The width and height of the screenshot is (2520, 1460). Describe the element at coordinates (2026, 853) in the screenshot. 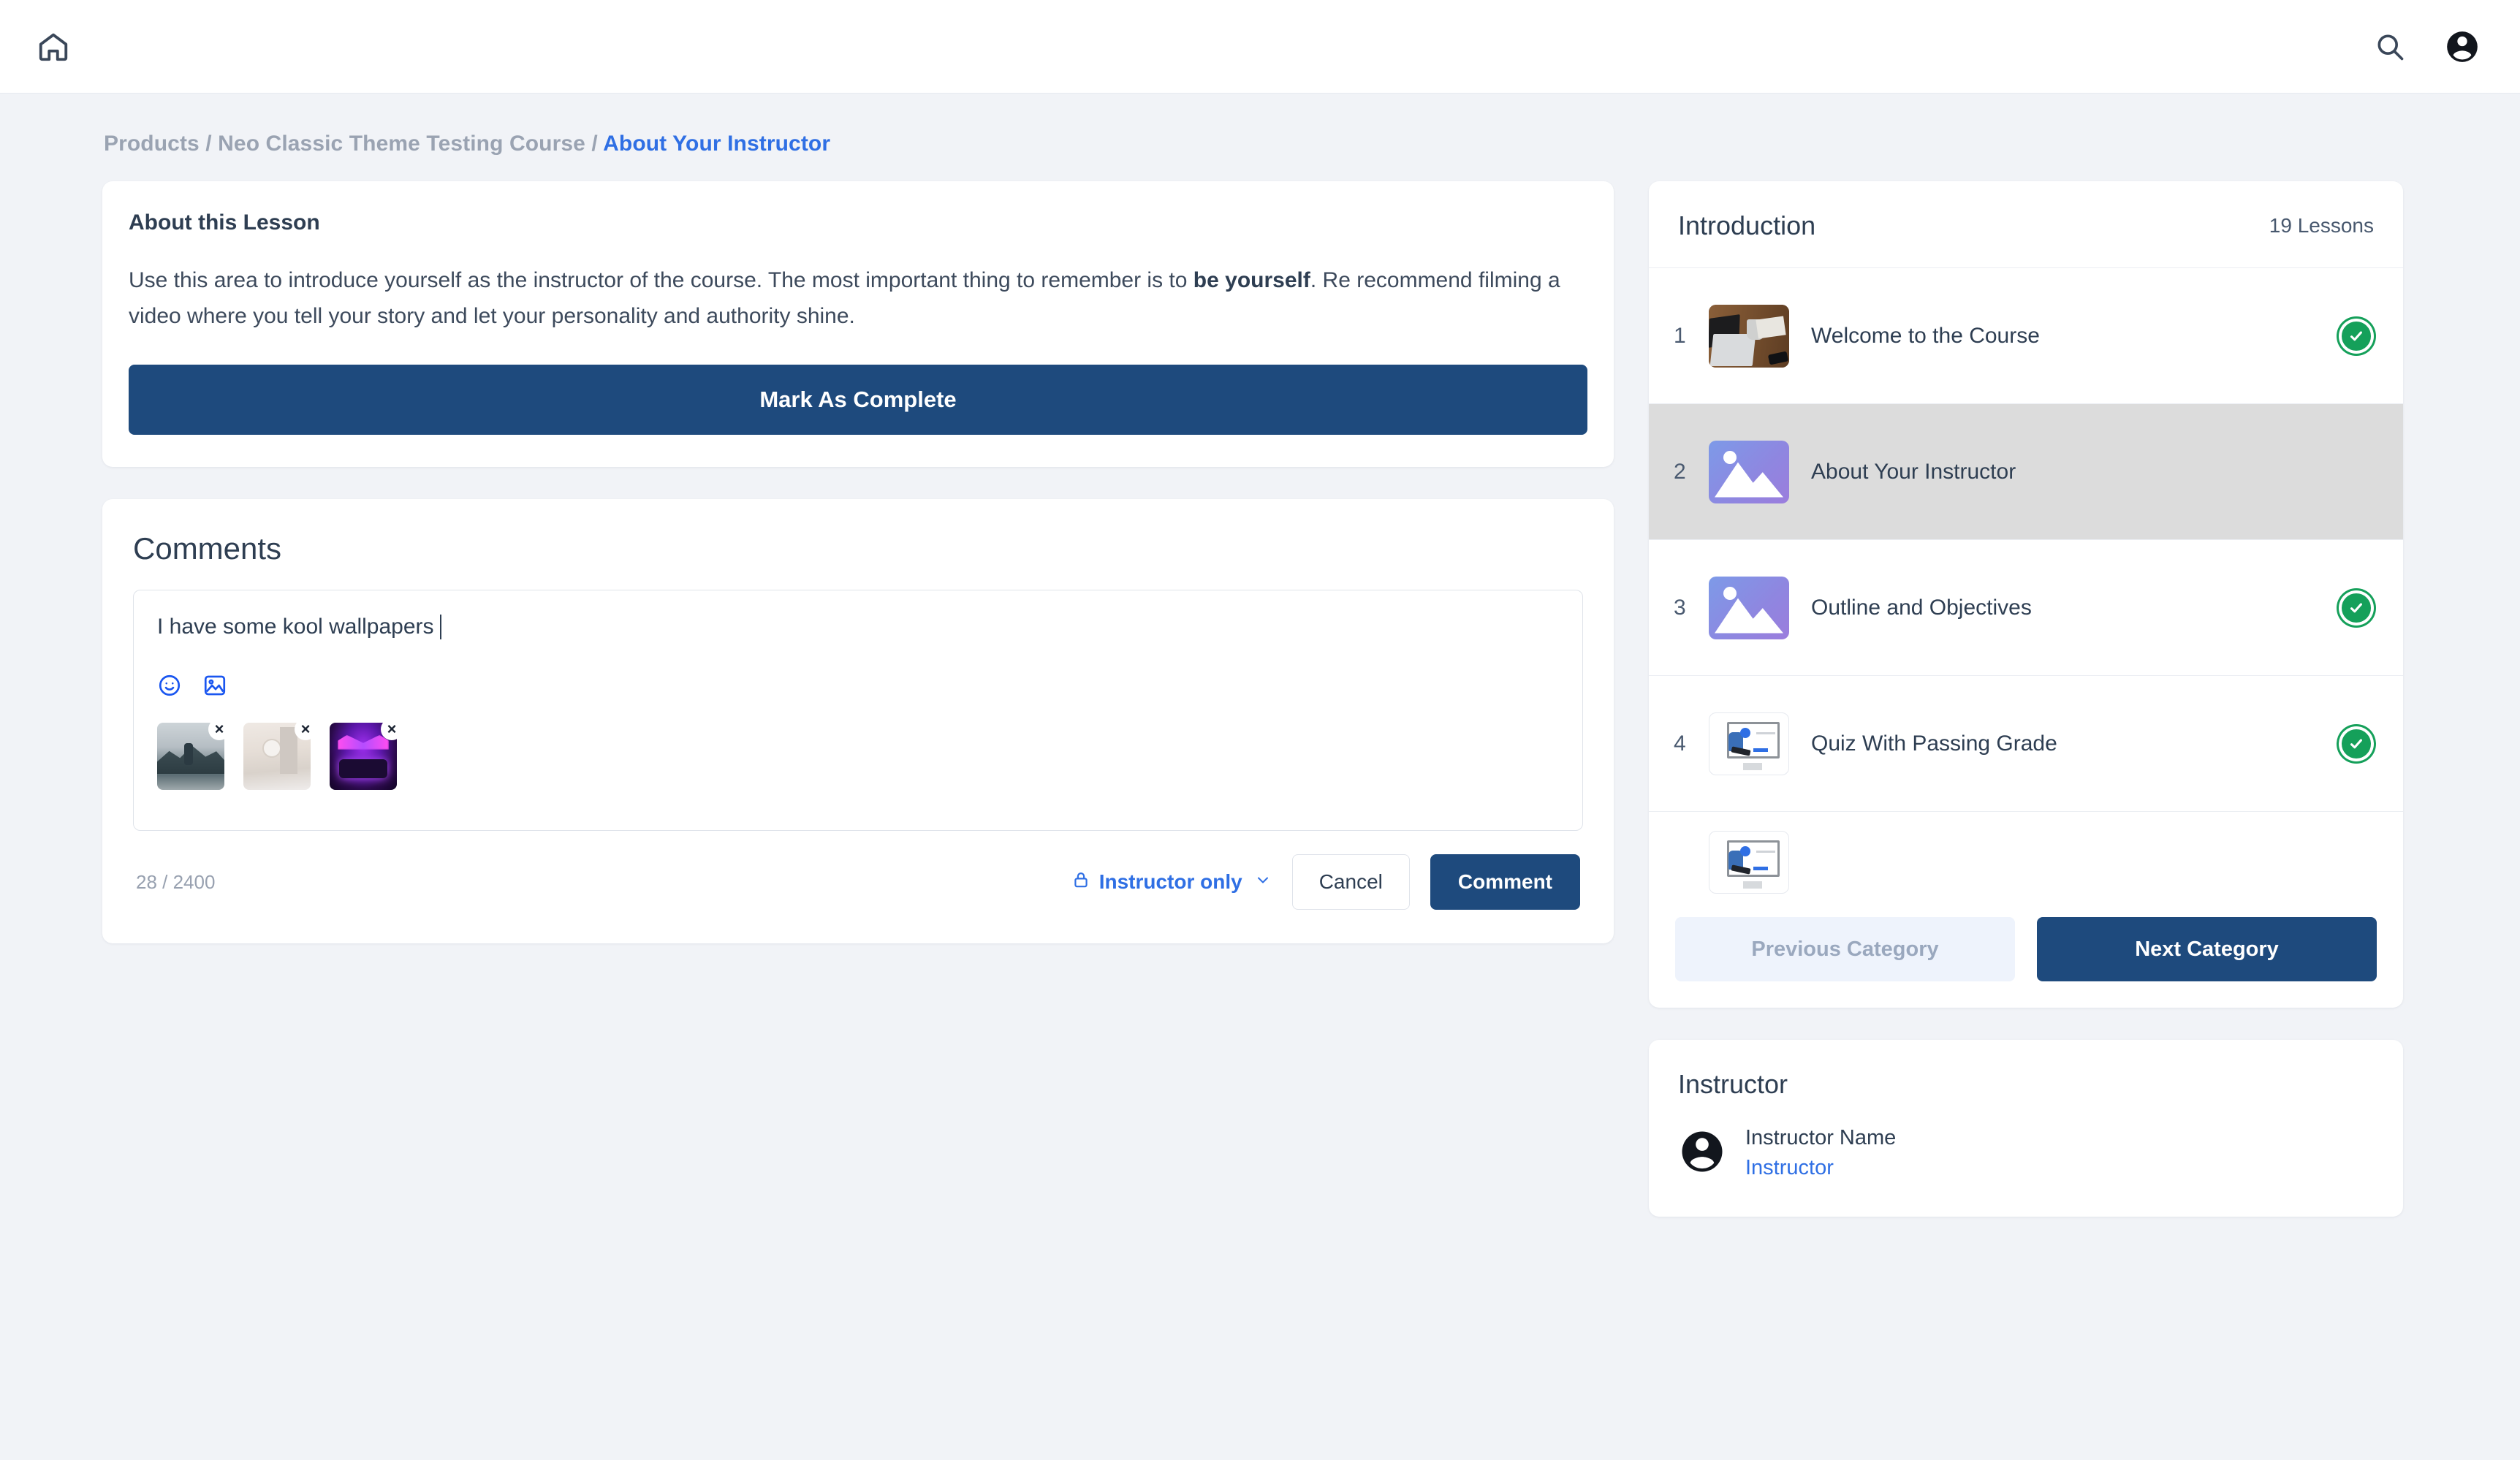

I see `lesson-list-item-5-partial` at that location.